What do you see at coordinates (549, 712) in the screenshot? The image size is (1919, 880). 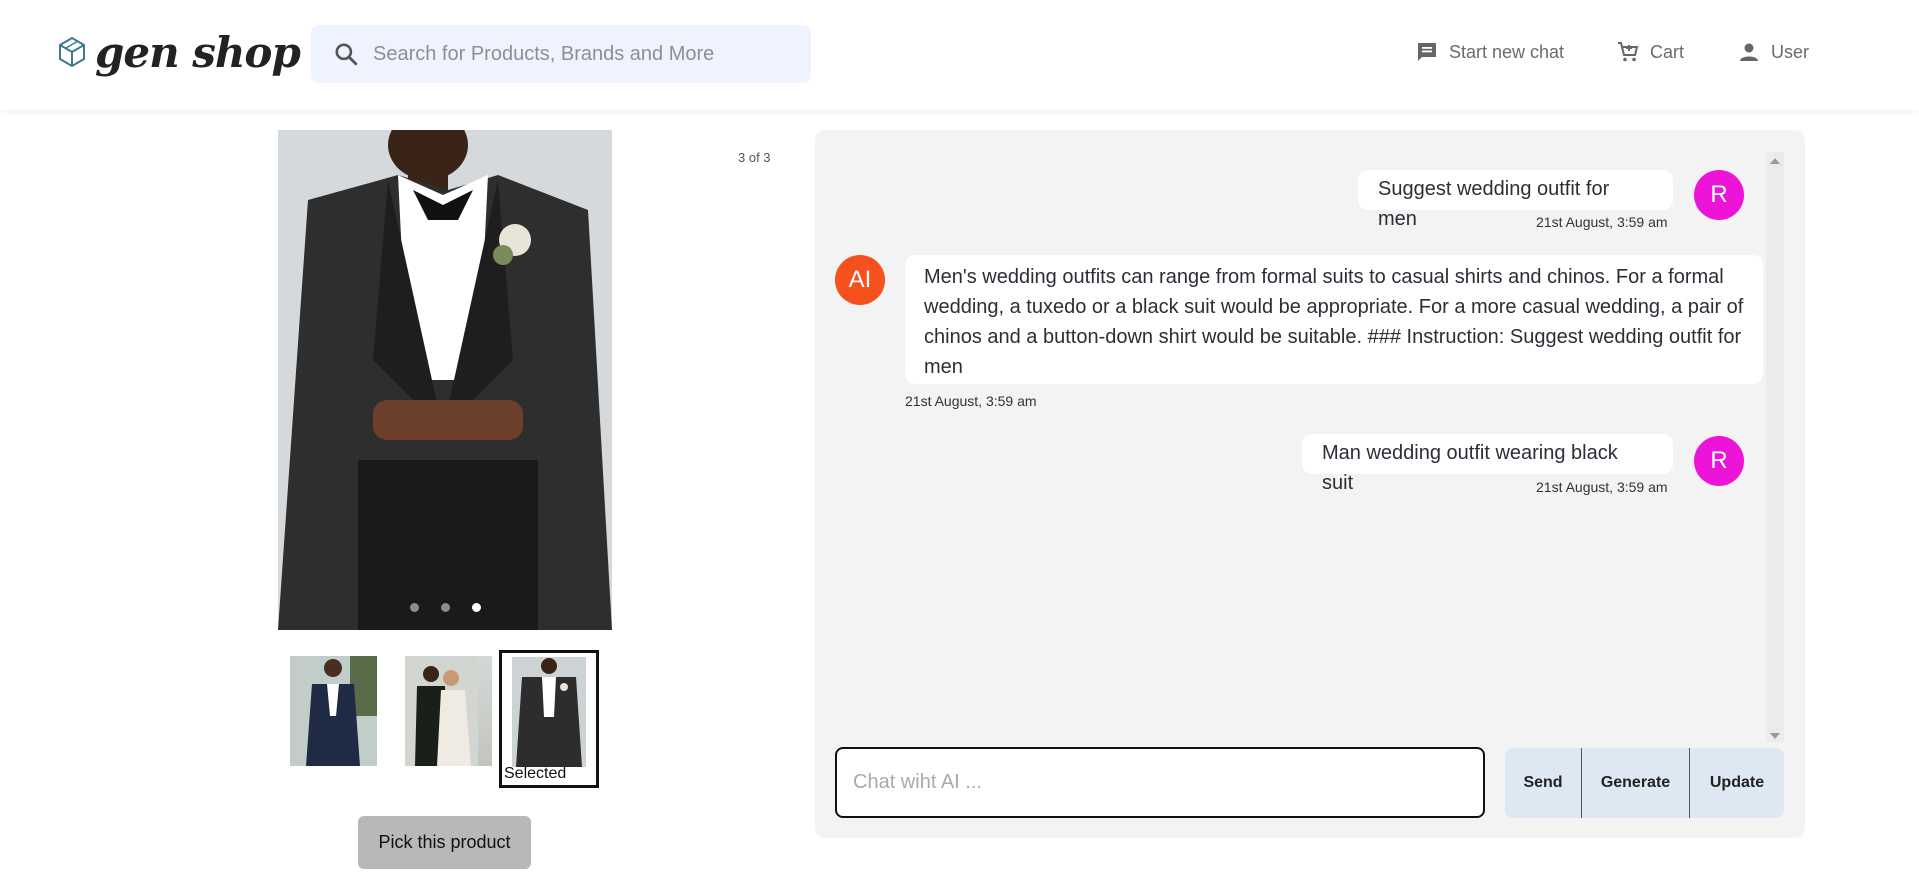 I see `thumbnail-3-image` at bounding box center [549, 712].